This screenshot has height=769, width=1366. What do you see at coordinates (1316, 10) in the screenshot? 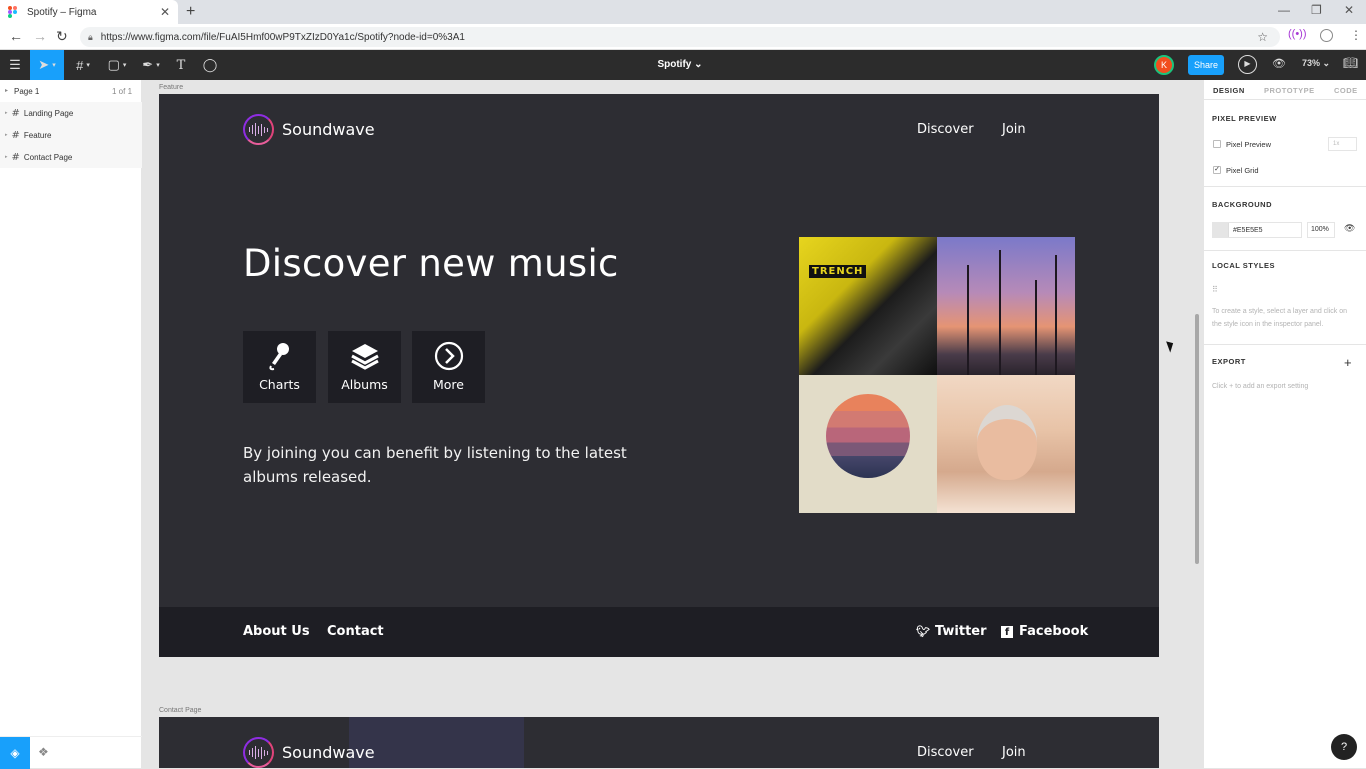
I see `restore-icon: ❐` at bounding box center [1316, 10].